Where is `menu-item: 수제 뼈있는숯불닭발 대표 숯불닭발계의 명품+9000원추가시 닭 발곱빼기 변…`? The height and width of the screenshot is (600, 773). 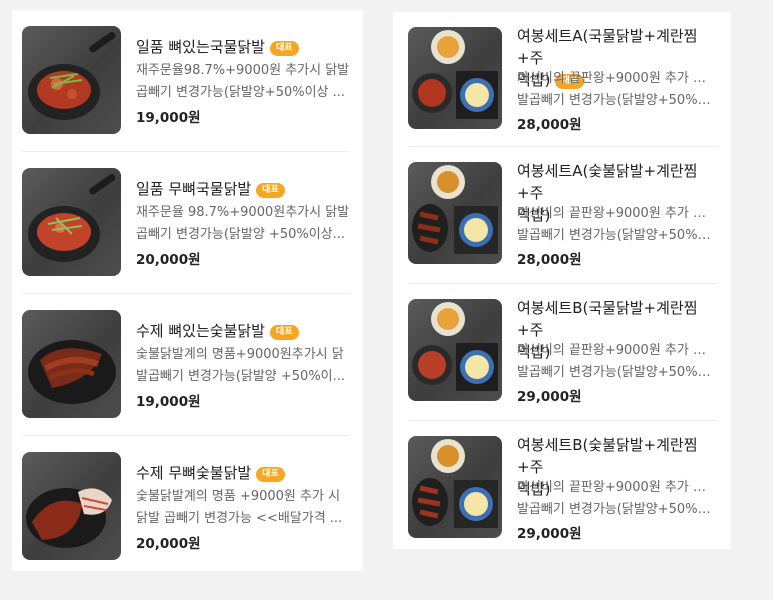
menu-item: 수제 뼈있는숯불닭발 대표 숯불닭발계의 명품+9000원추가시 닭 발곱빼기 변… is located at coordinates (187, 364).